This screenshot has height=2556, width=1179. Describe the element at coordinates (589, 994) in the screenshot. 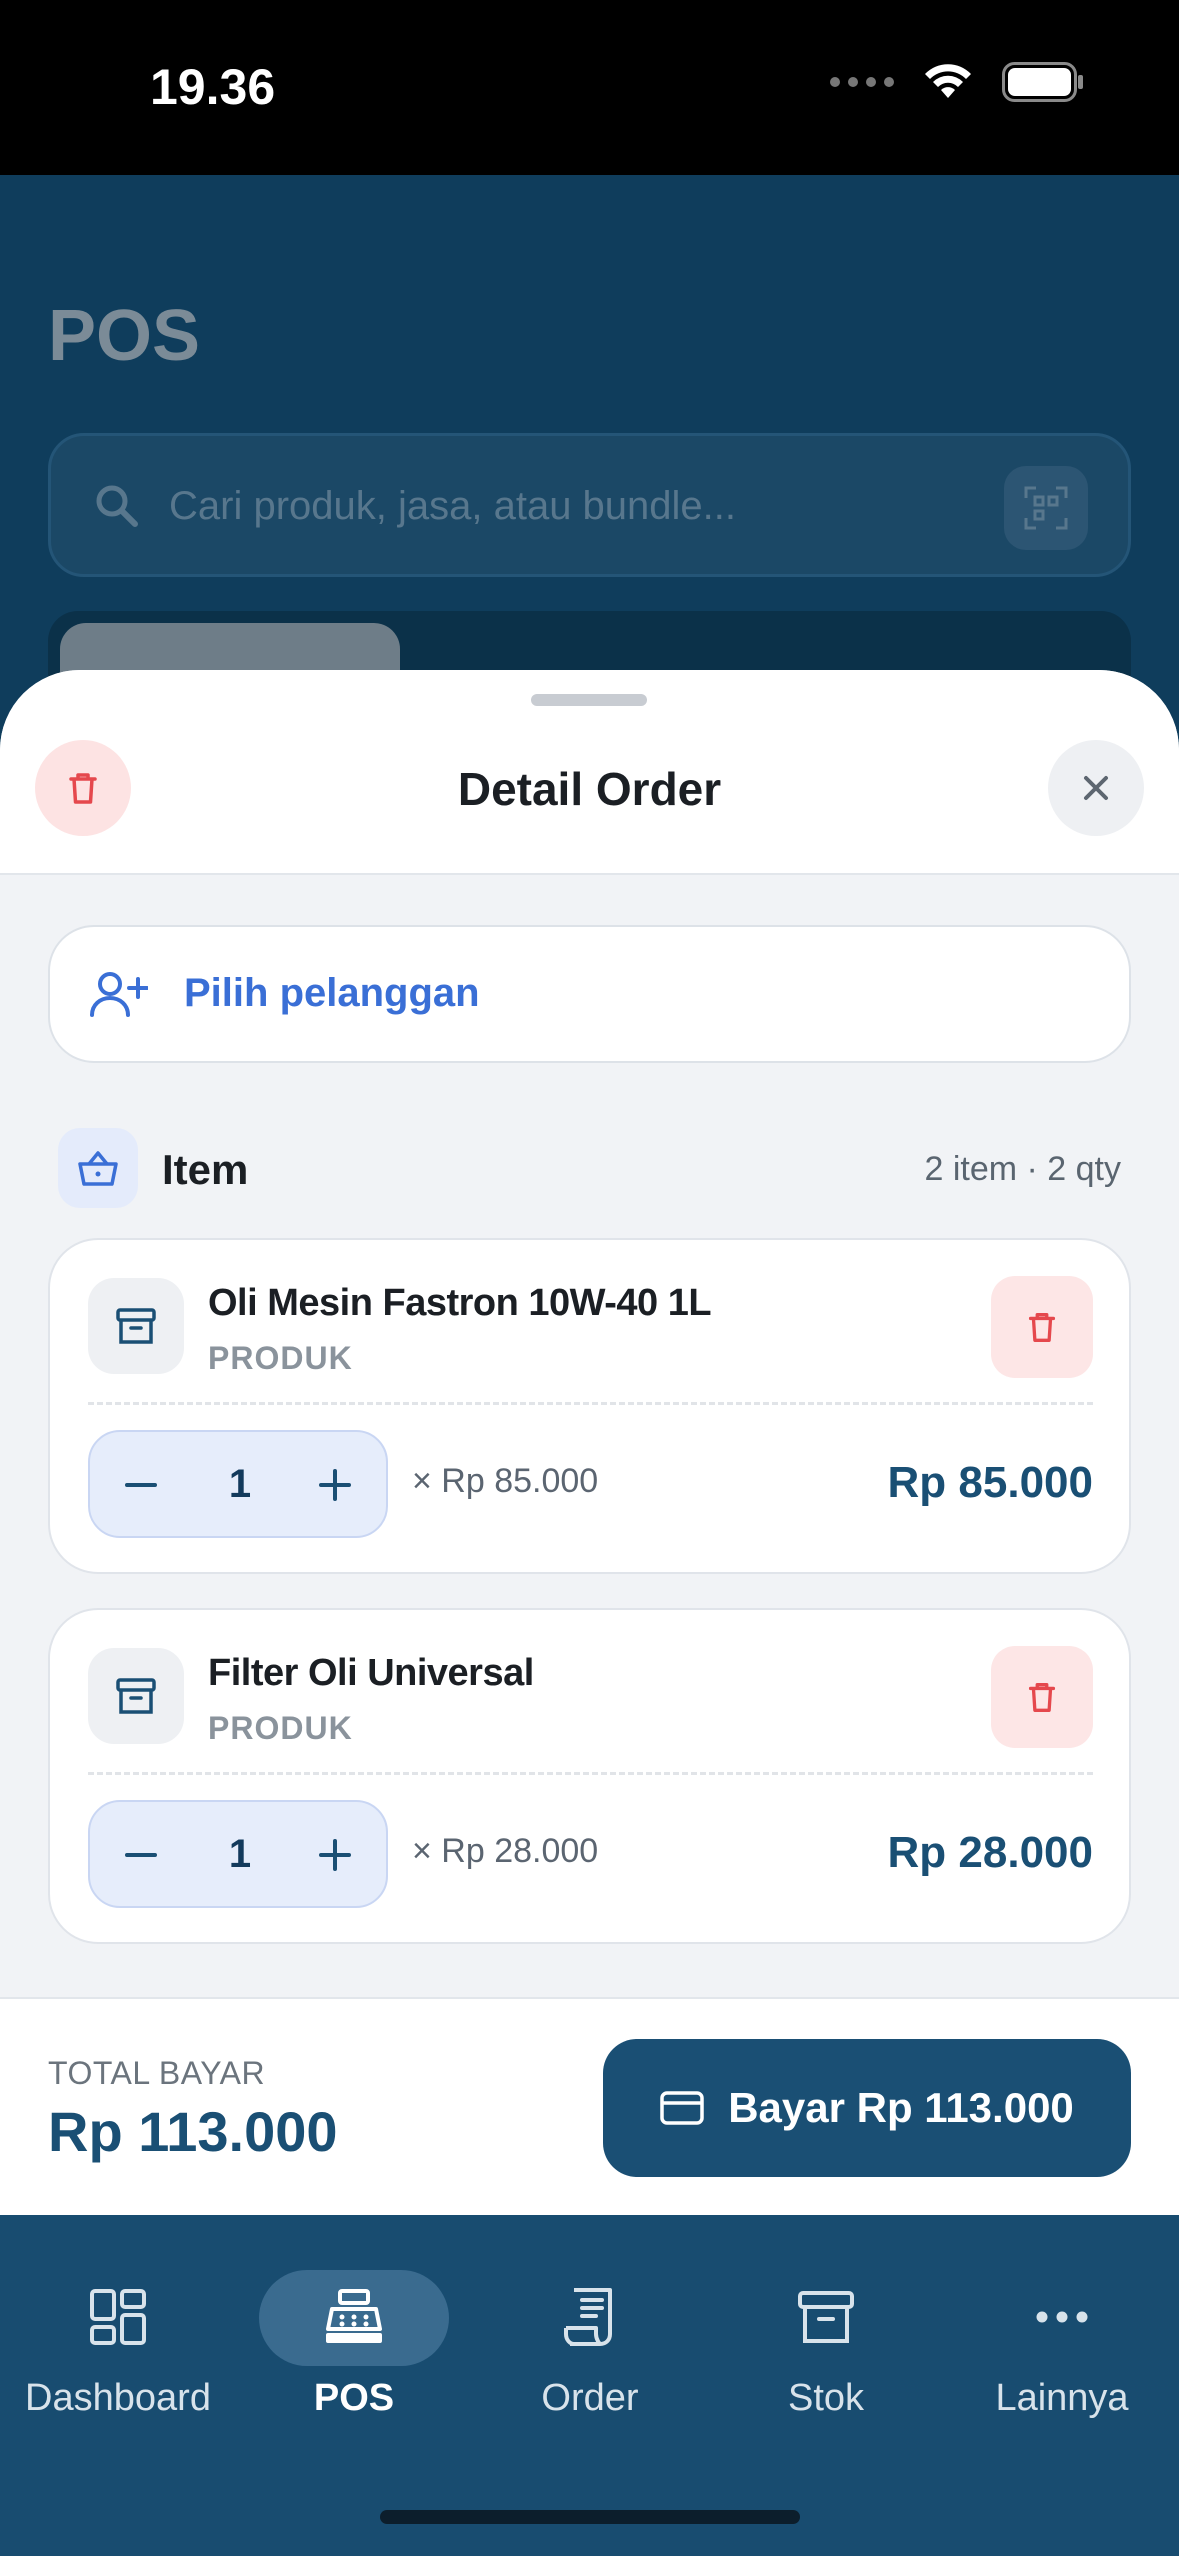

I see `select-customer-button: Pilih pelanggan` at that location.